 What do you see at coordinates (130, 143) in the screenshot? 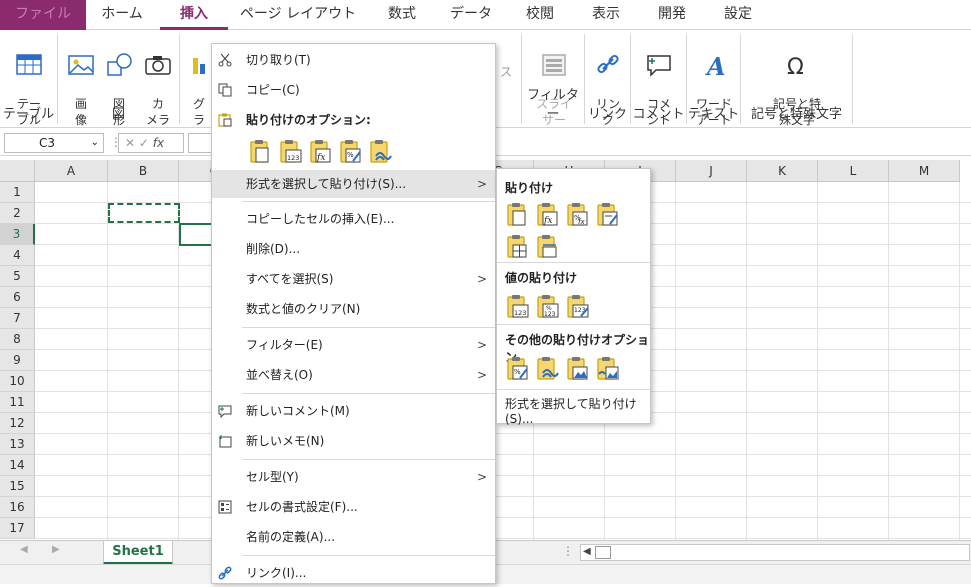
I see `cancel-icon: ✕` at bounding box center [130, 143].